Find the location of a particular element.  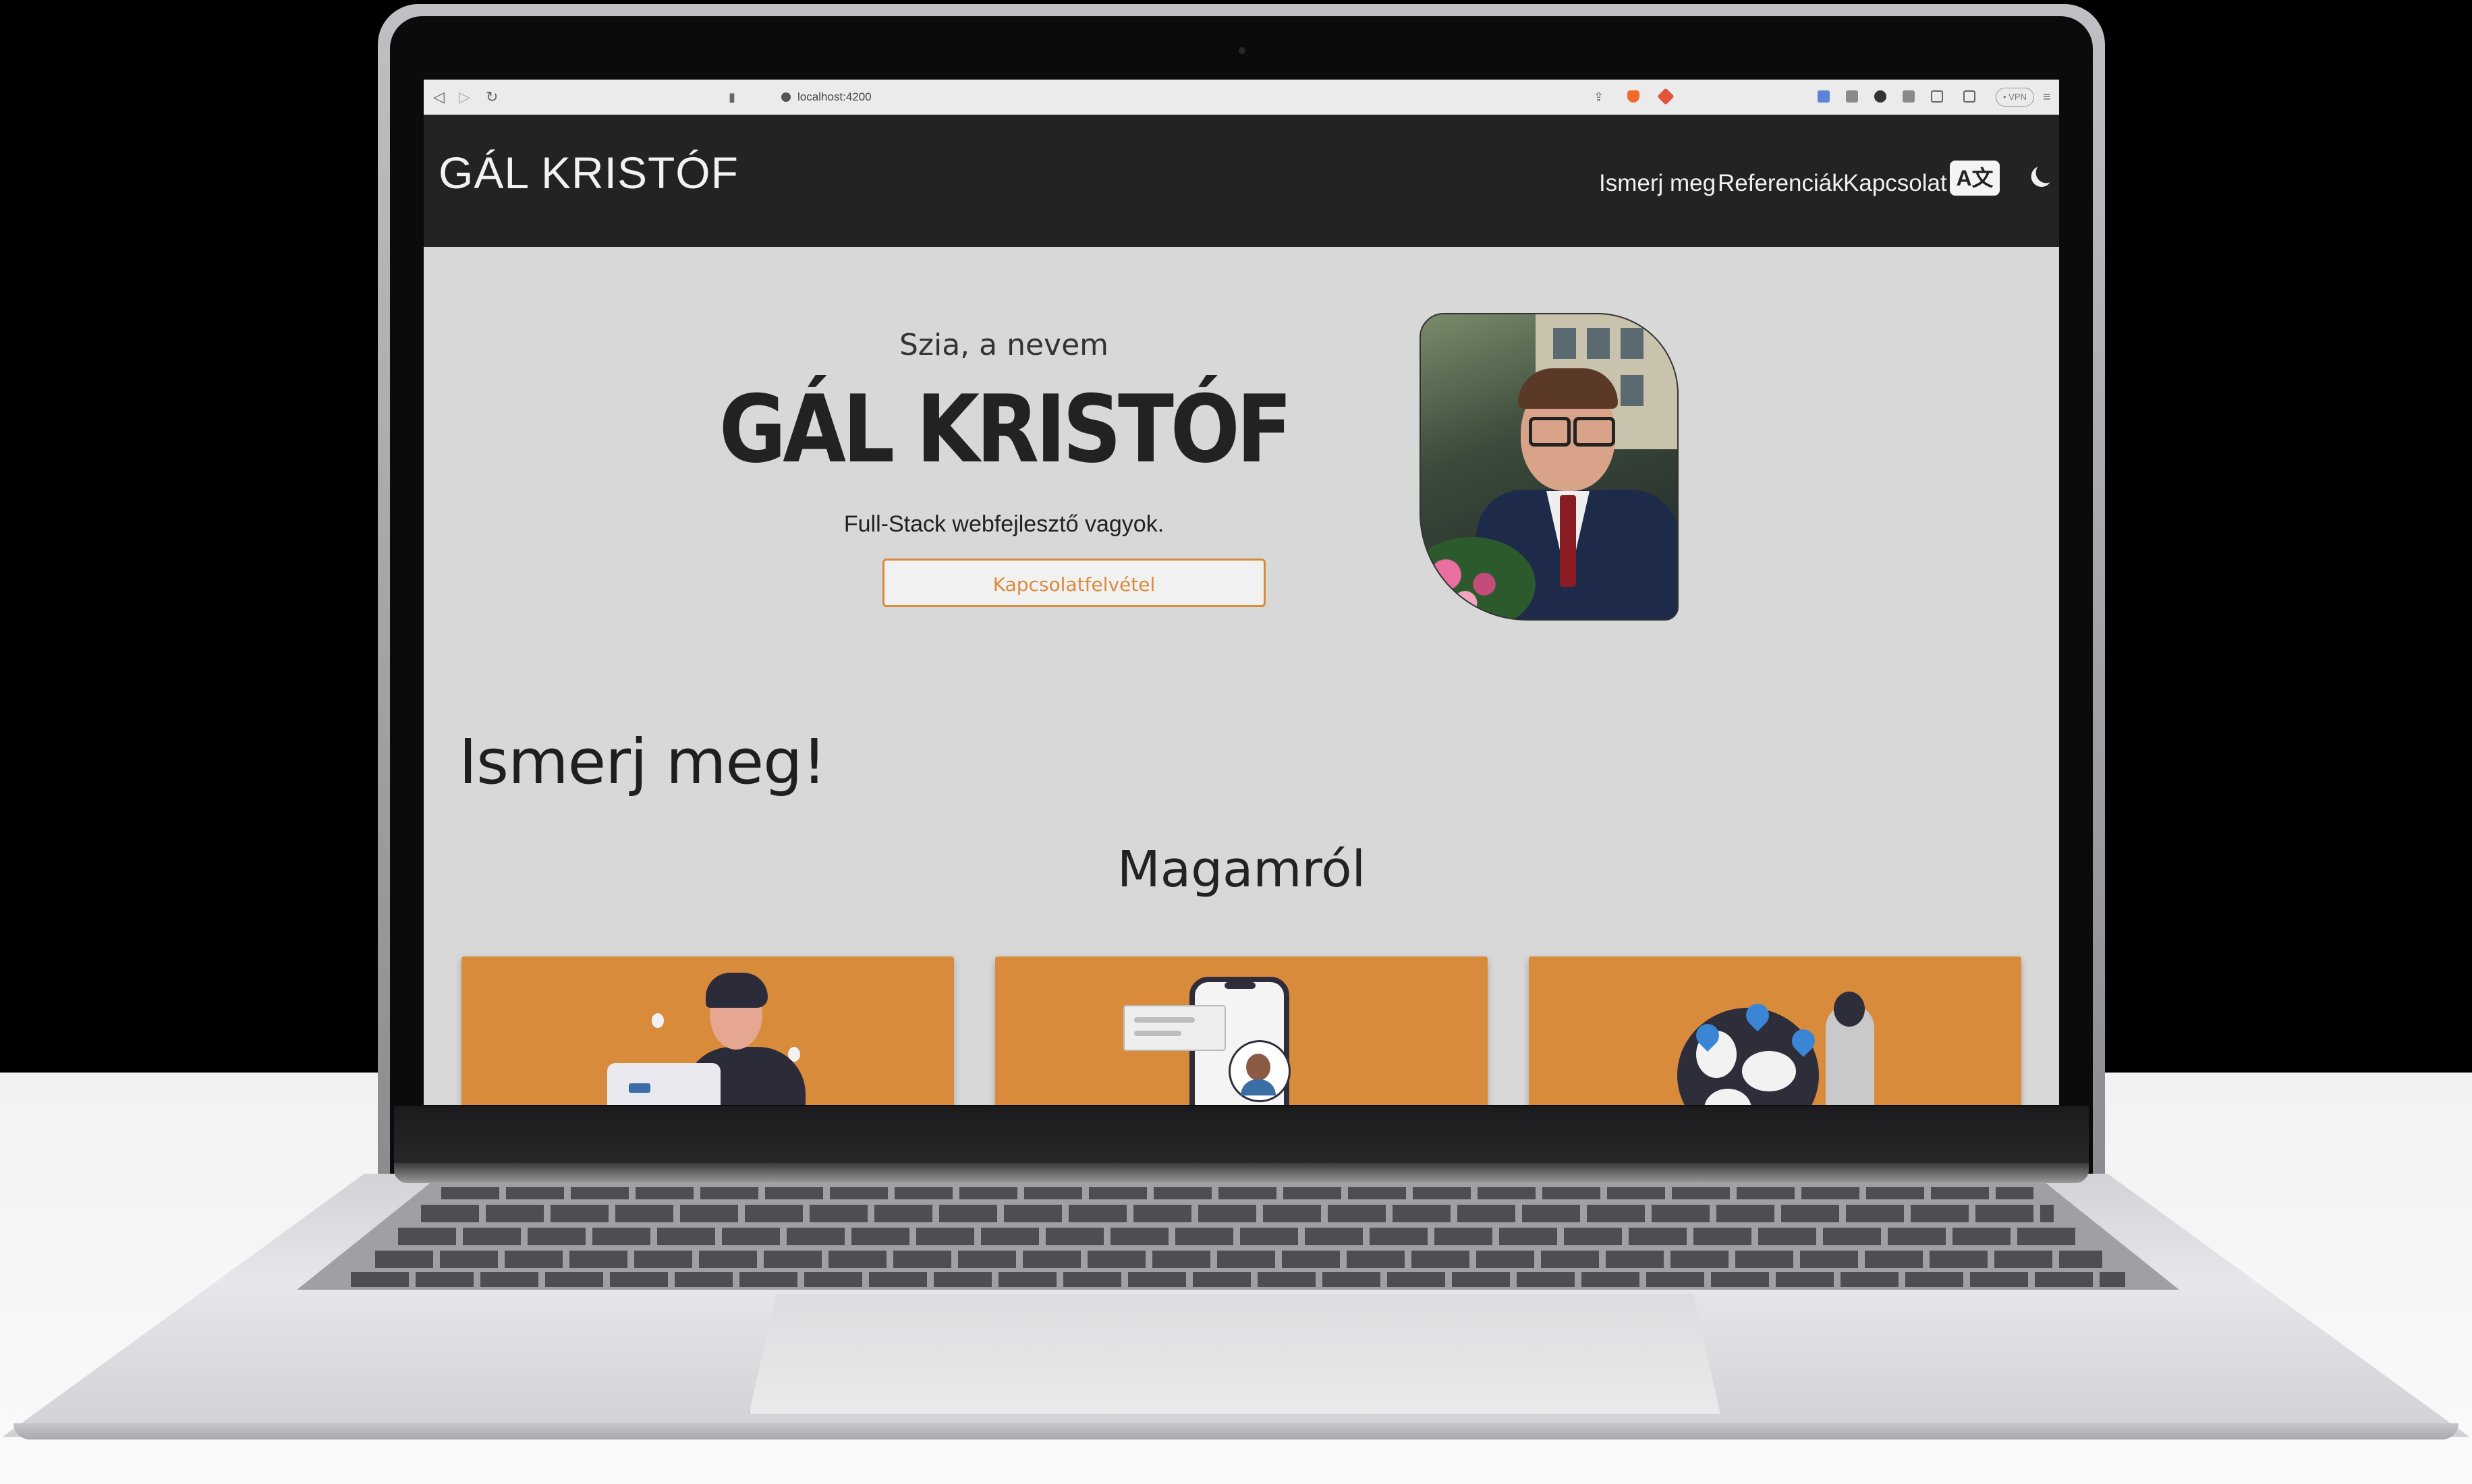

chat-bubble-illustration is located at coordinates (1174, 1028).